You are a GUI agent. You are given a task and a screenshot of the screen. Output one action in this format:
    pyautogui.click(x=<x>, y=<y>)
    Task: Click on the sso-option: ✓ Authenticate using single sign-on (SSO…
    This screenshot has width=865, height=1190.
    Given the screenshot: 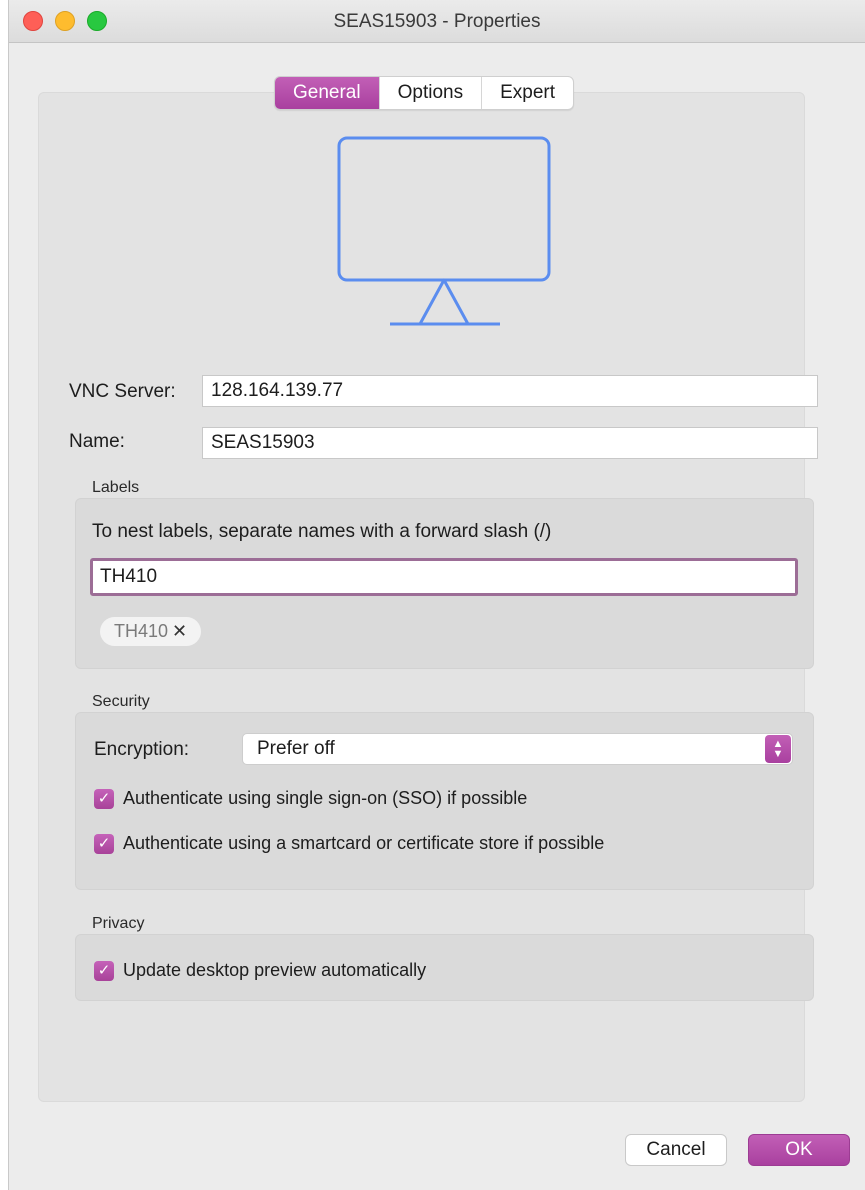 What is the action you would take?
    pyautogui.click(x=310, y=798)
    